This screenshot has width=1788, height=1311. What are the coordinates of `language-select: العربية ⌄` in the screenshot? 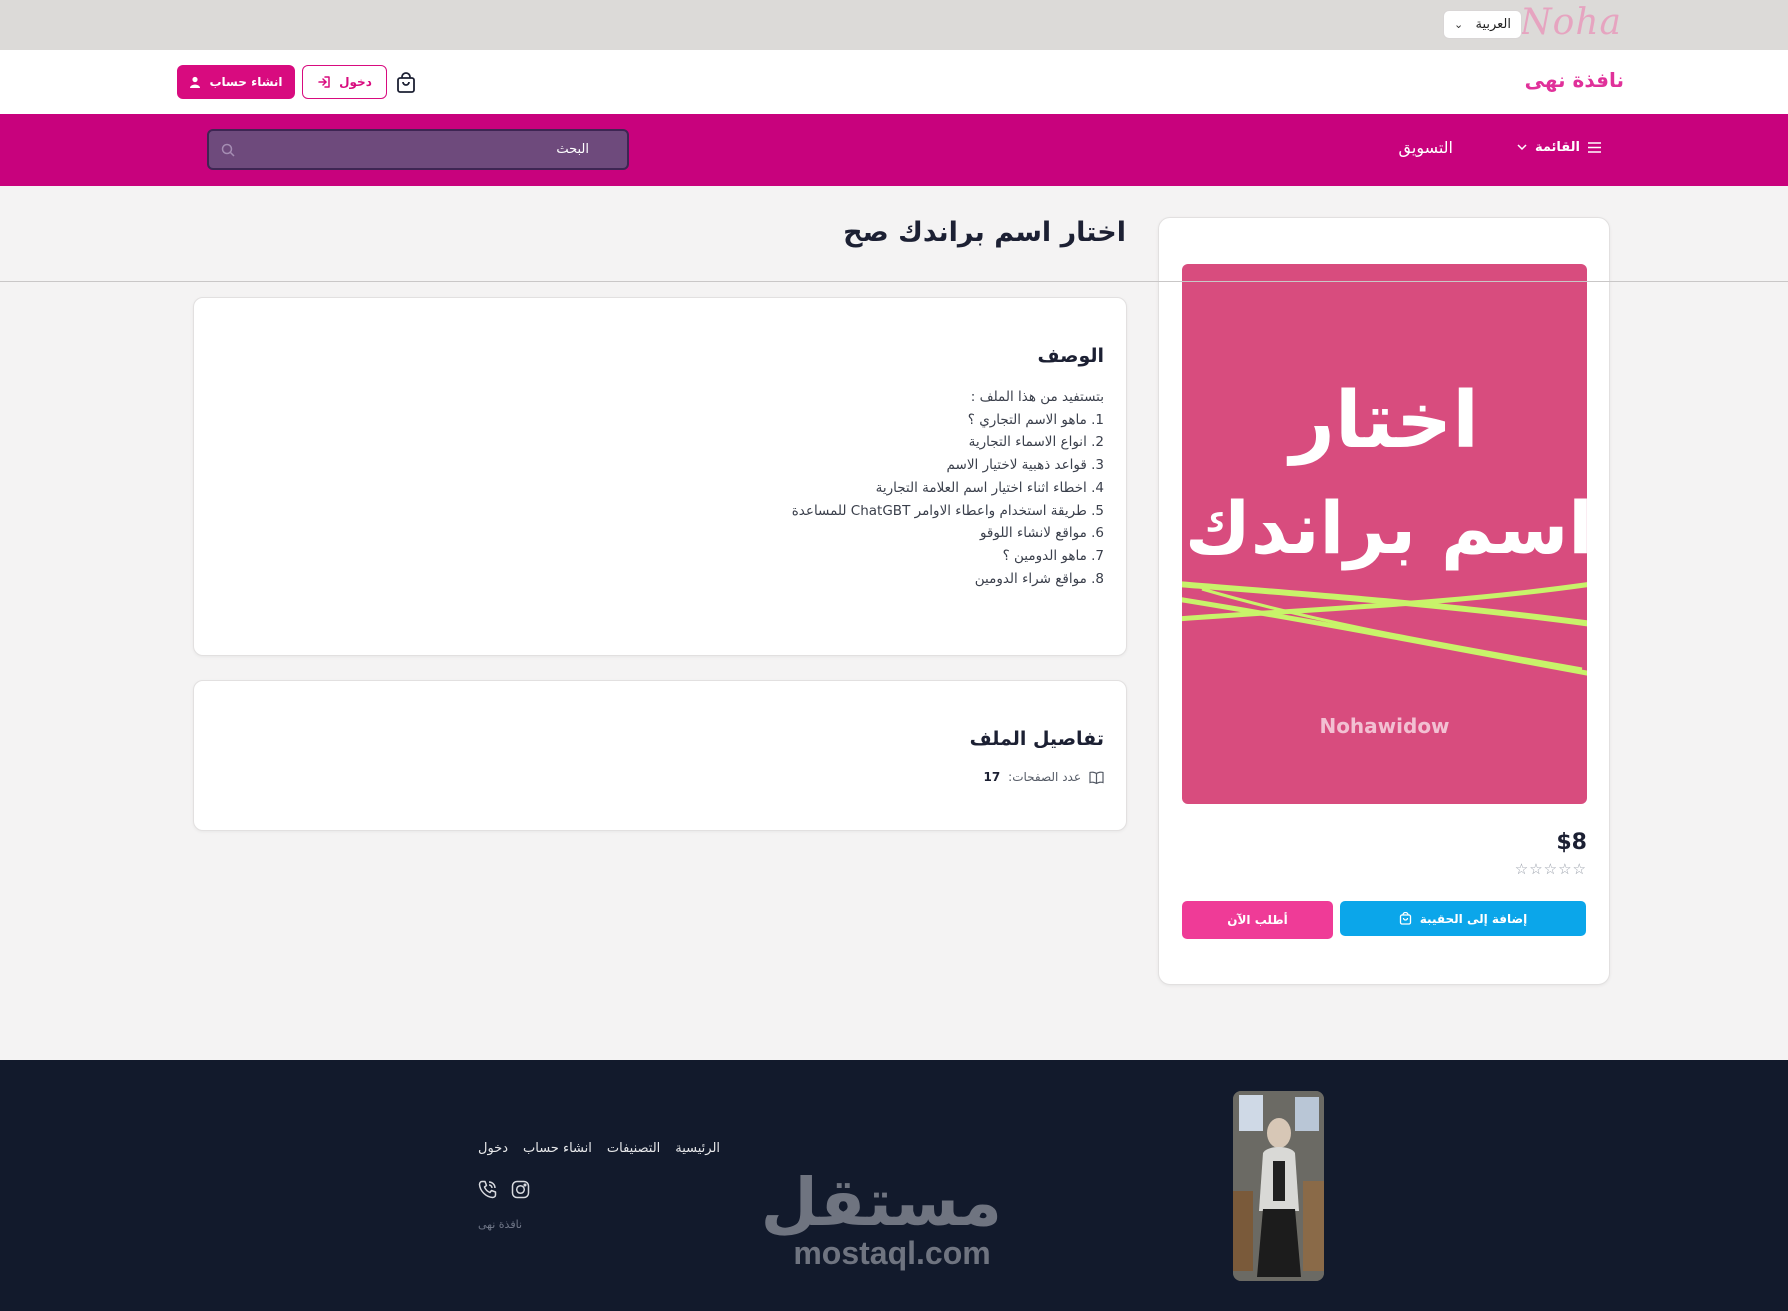 It's located at (1482, 24).